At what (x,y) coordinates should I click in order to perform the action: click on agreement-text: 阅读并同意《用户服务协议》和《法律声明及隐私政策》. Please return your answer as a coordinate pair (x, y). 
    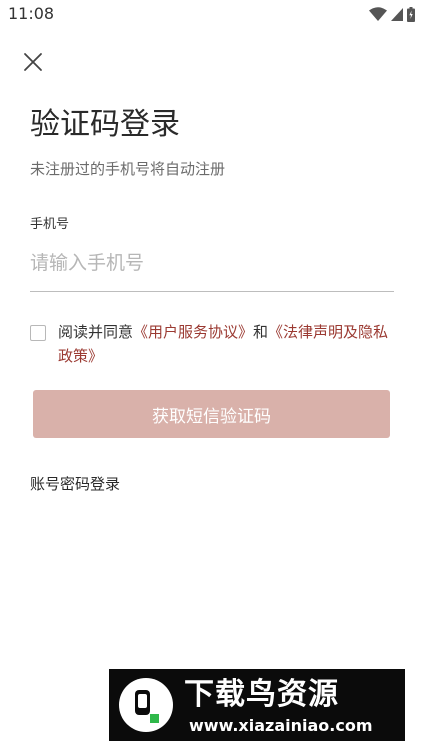
    Looking at the image, I should click on (228, 344).